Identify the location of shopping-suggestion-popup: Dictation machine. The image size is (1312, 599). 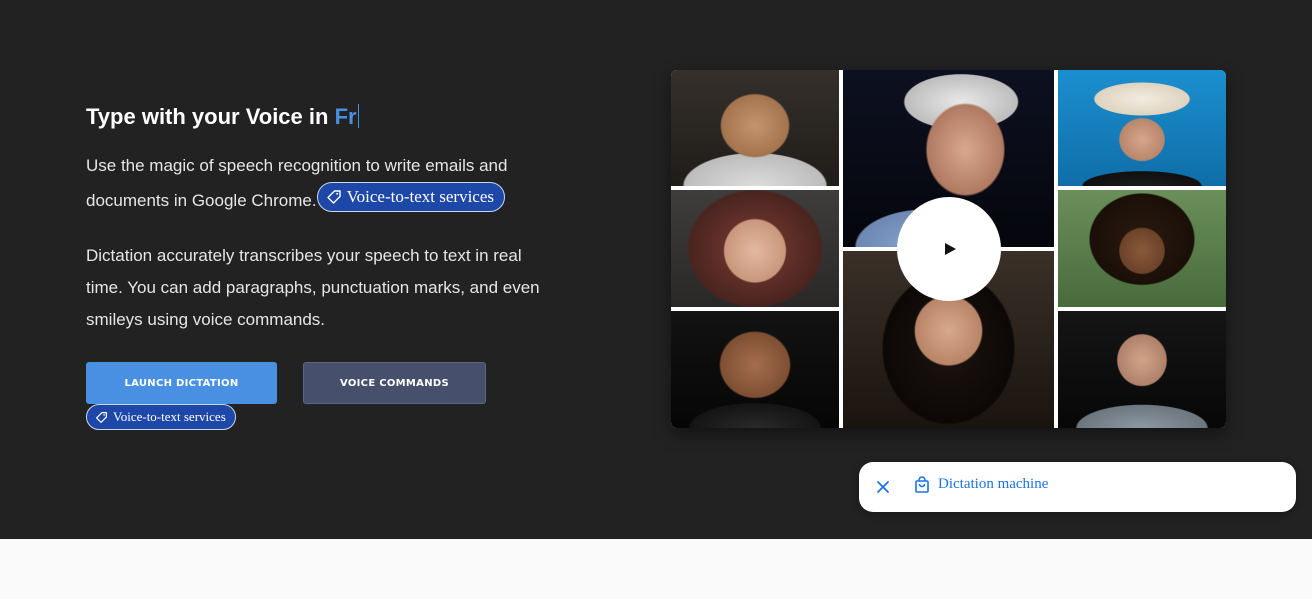
(1077, 487).